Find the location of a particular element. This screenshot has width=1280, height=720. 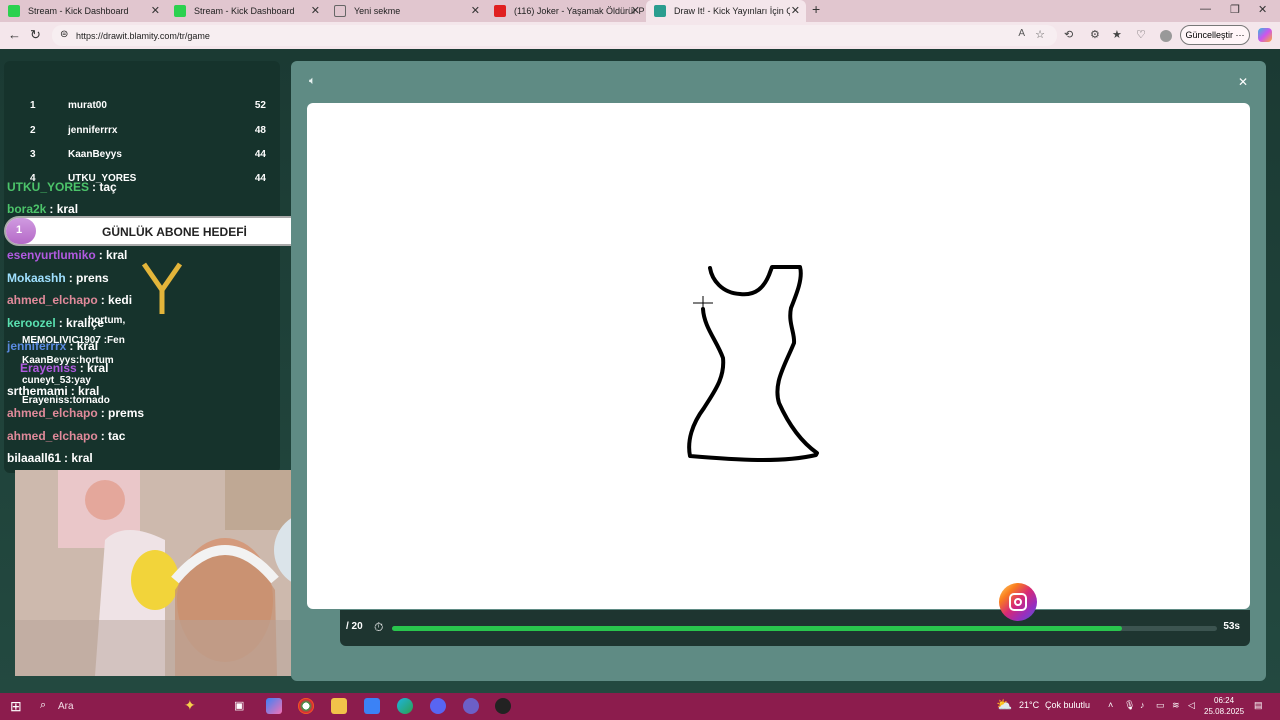

volume-icon: ◁ is located at coordinates (1191, 705).